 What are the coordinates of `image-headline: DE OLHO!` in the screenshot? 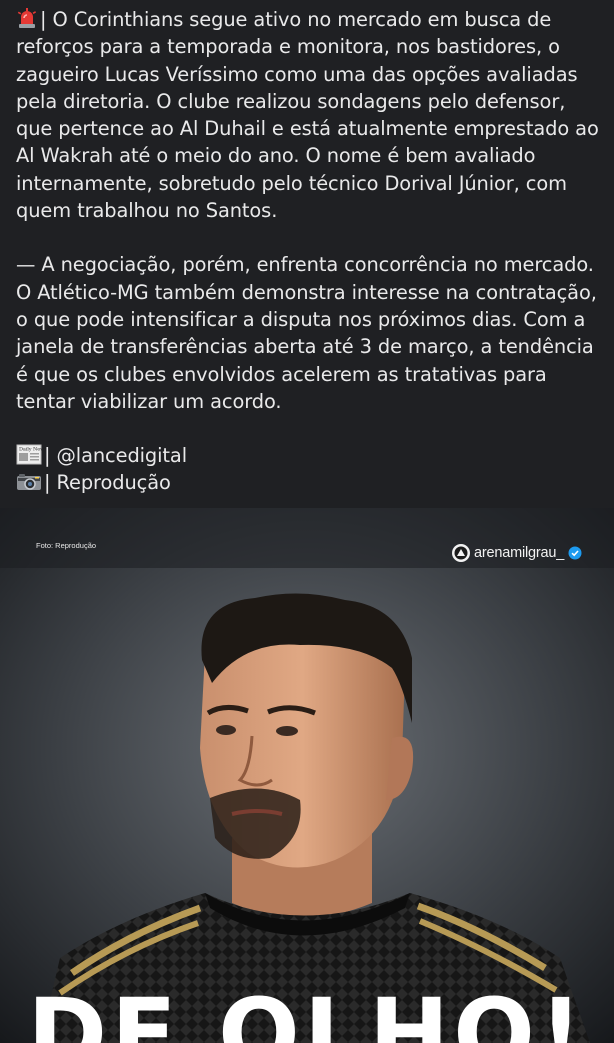 It's located at (307, 1010).